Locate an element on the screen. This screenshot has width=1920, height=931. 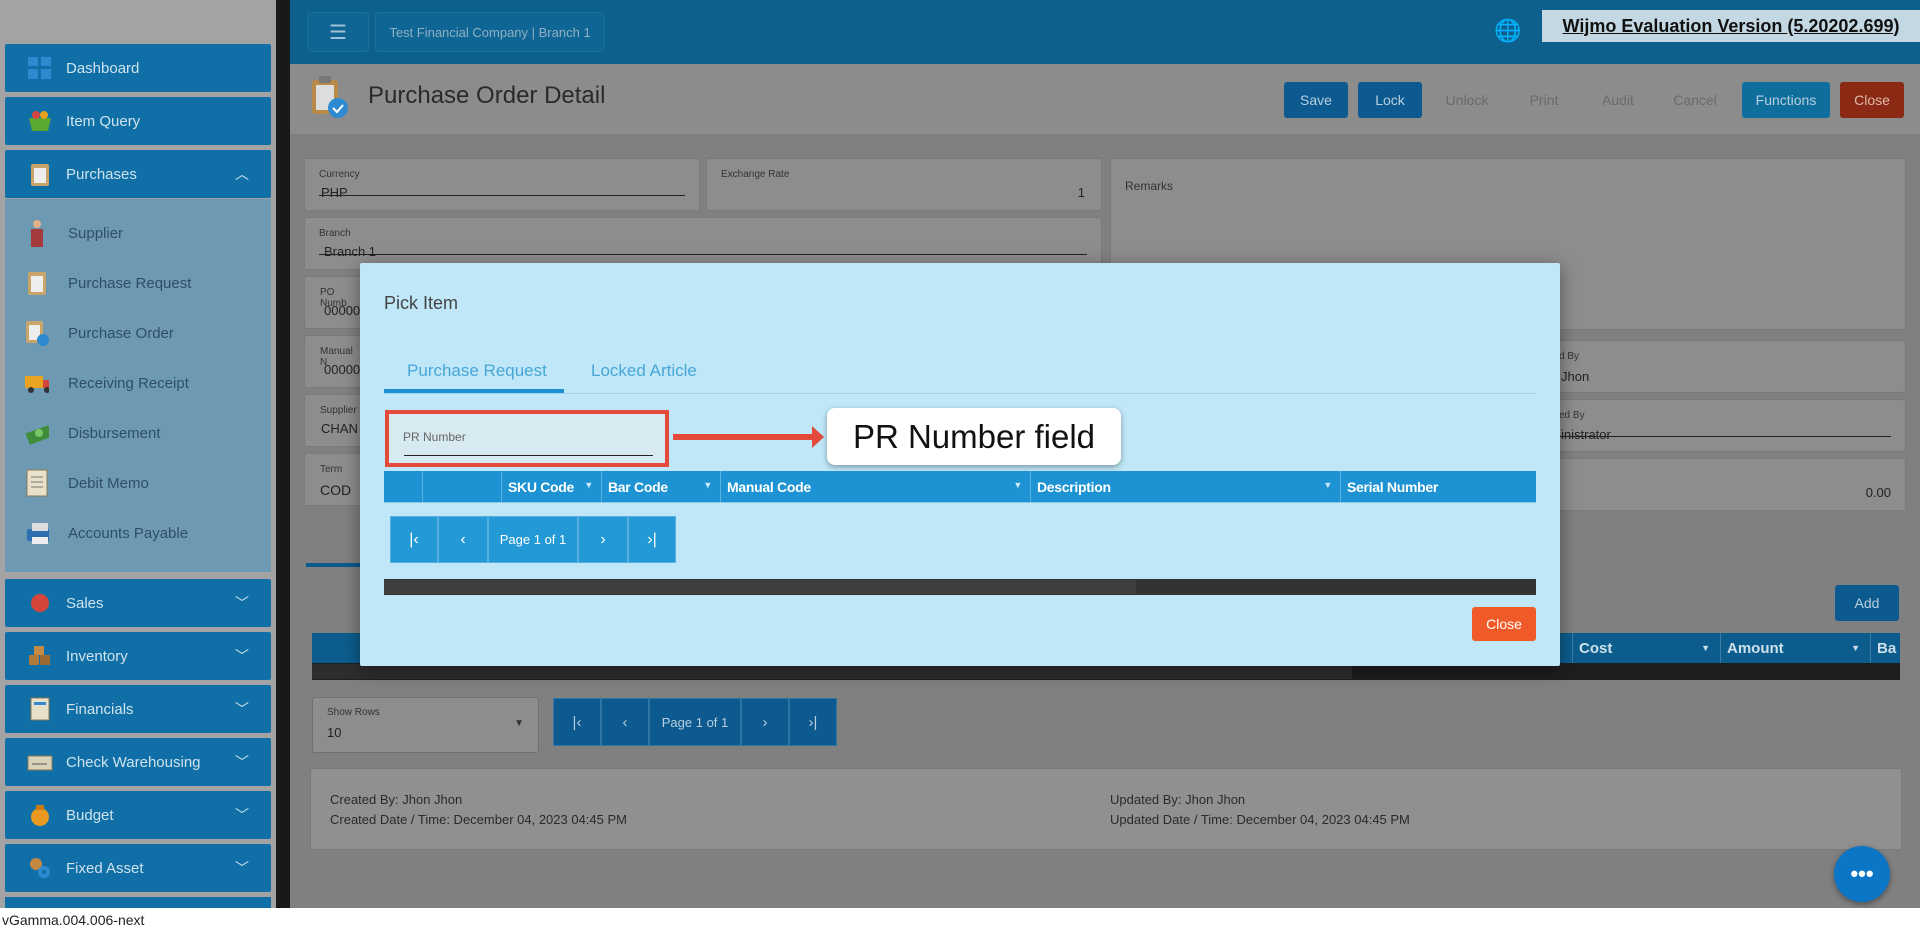
gear-icon is located at coordinates (40, 868).